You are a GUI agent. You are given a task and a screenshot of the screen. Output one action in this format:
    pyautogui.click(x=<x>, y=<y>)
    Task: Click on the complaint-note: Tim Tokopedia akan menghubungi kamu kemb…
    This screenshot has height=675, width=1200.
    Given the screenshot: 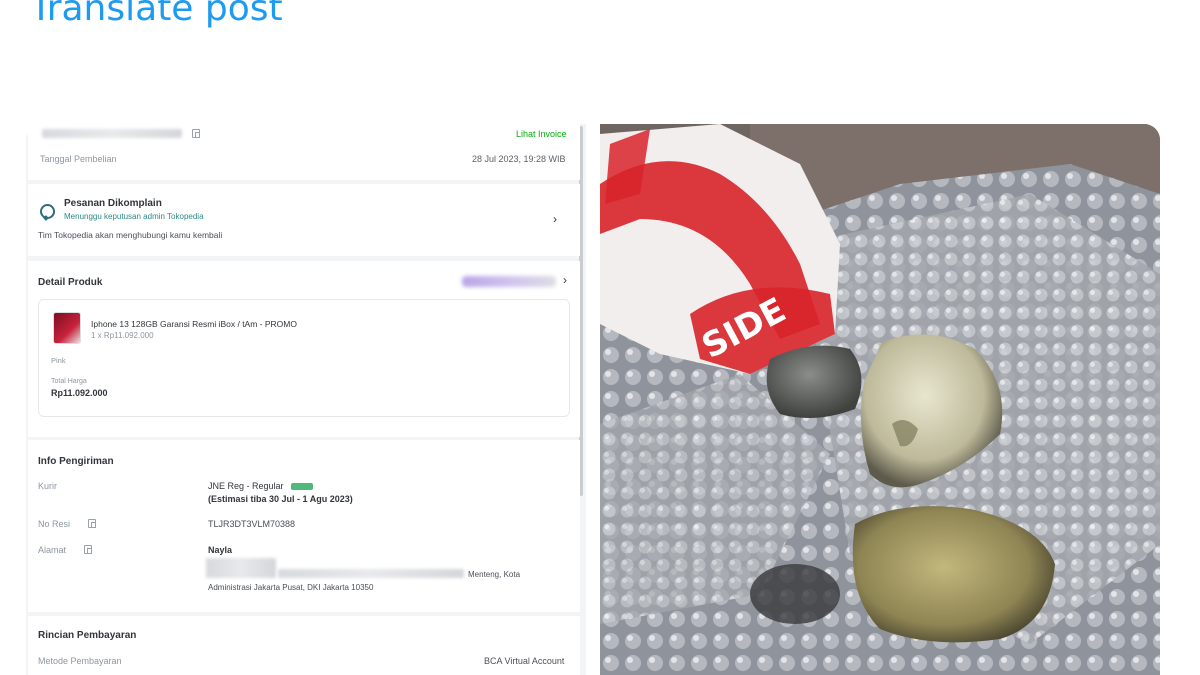 What is the action you would take?
    pyautogui.click(x=130, y=235)
    